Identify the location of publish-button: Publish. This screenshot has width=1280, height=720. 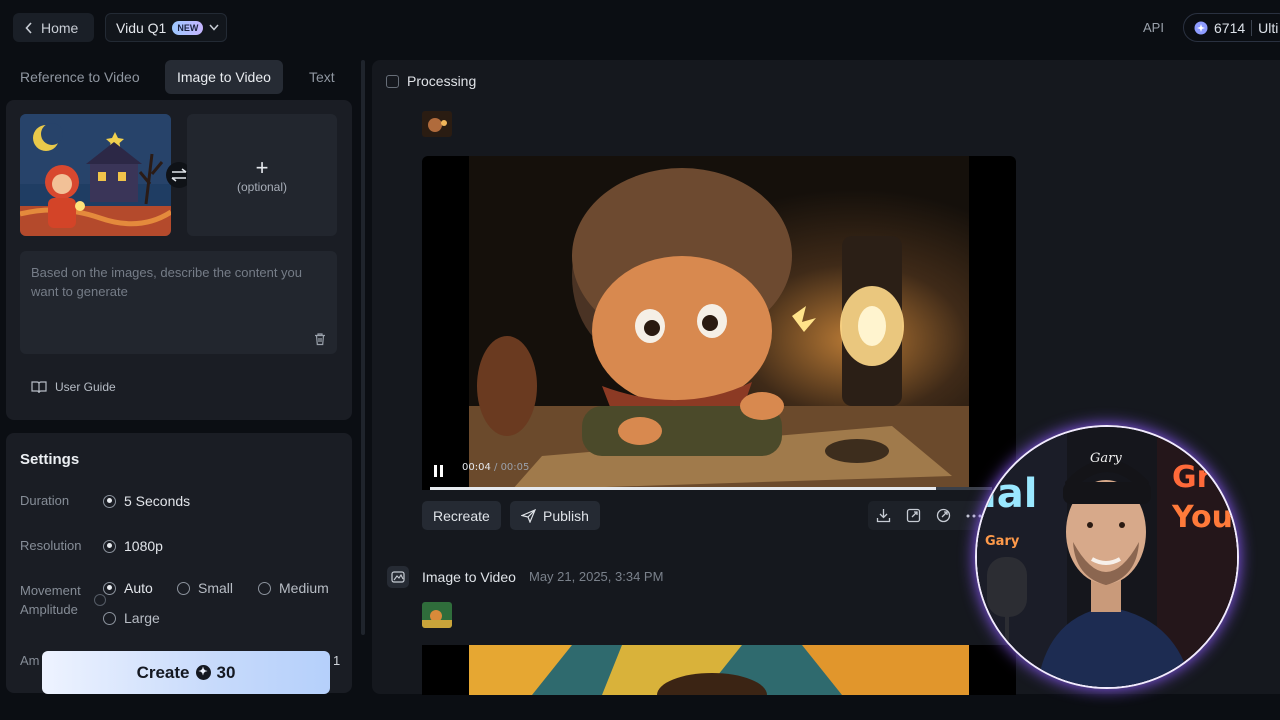
(555, 515).